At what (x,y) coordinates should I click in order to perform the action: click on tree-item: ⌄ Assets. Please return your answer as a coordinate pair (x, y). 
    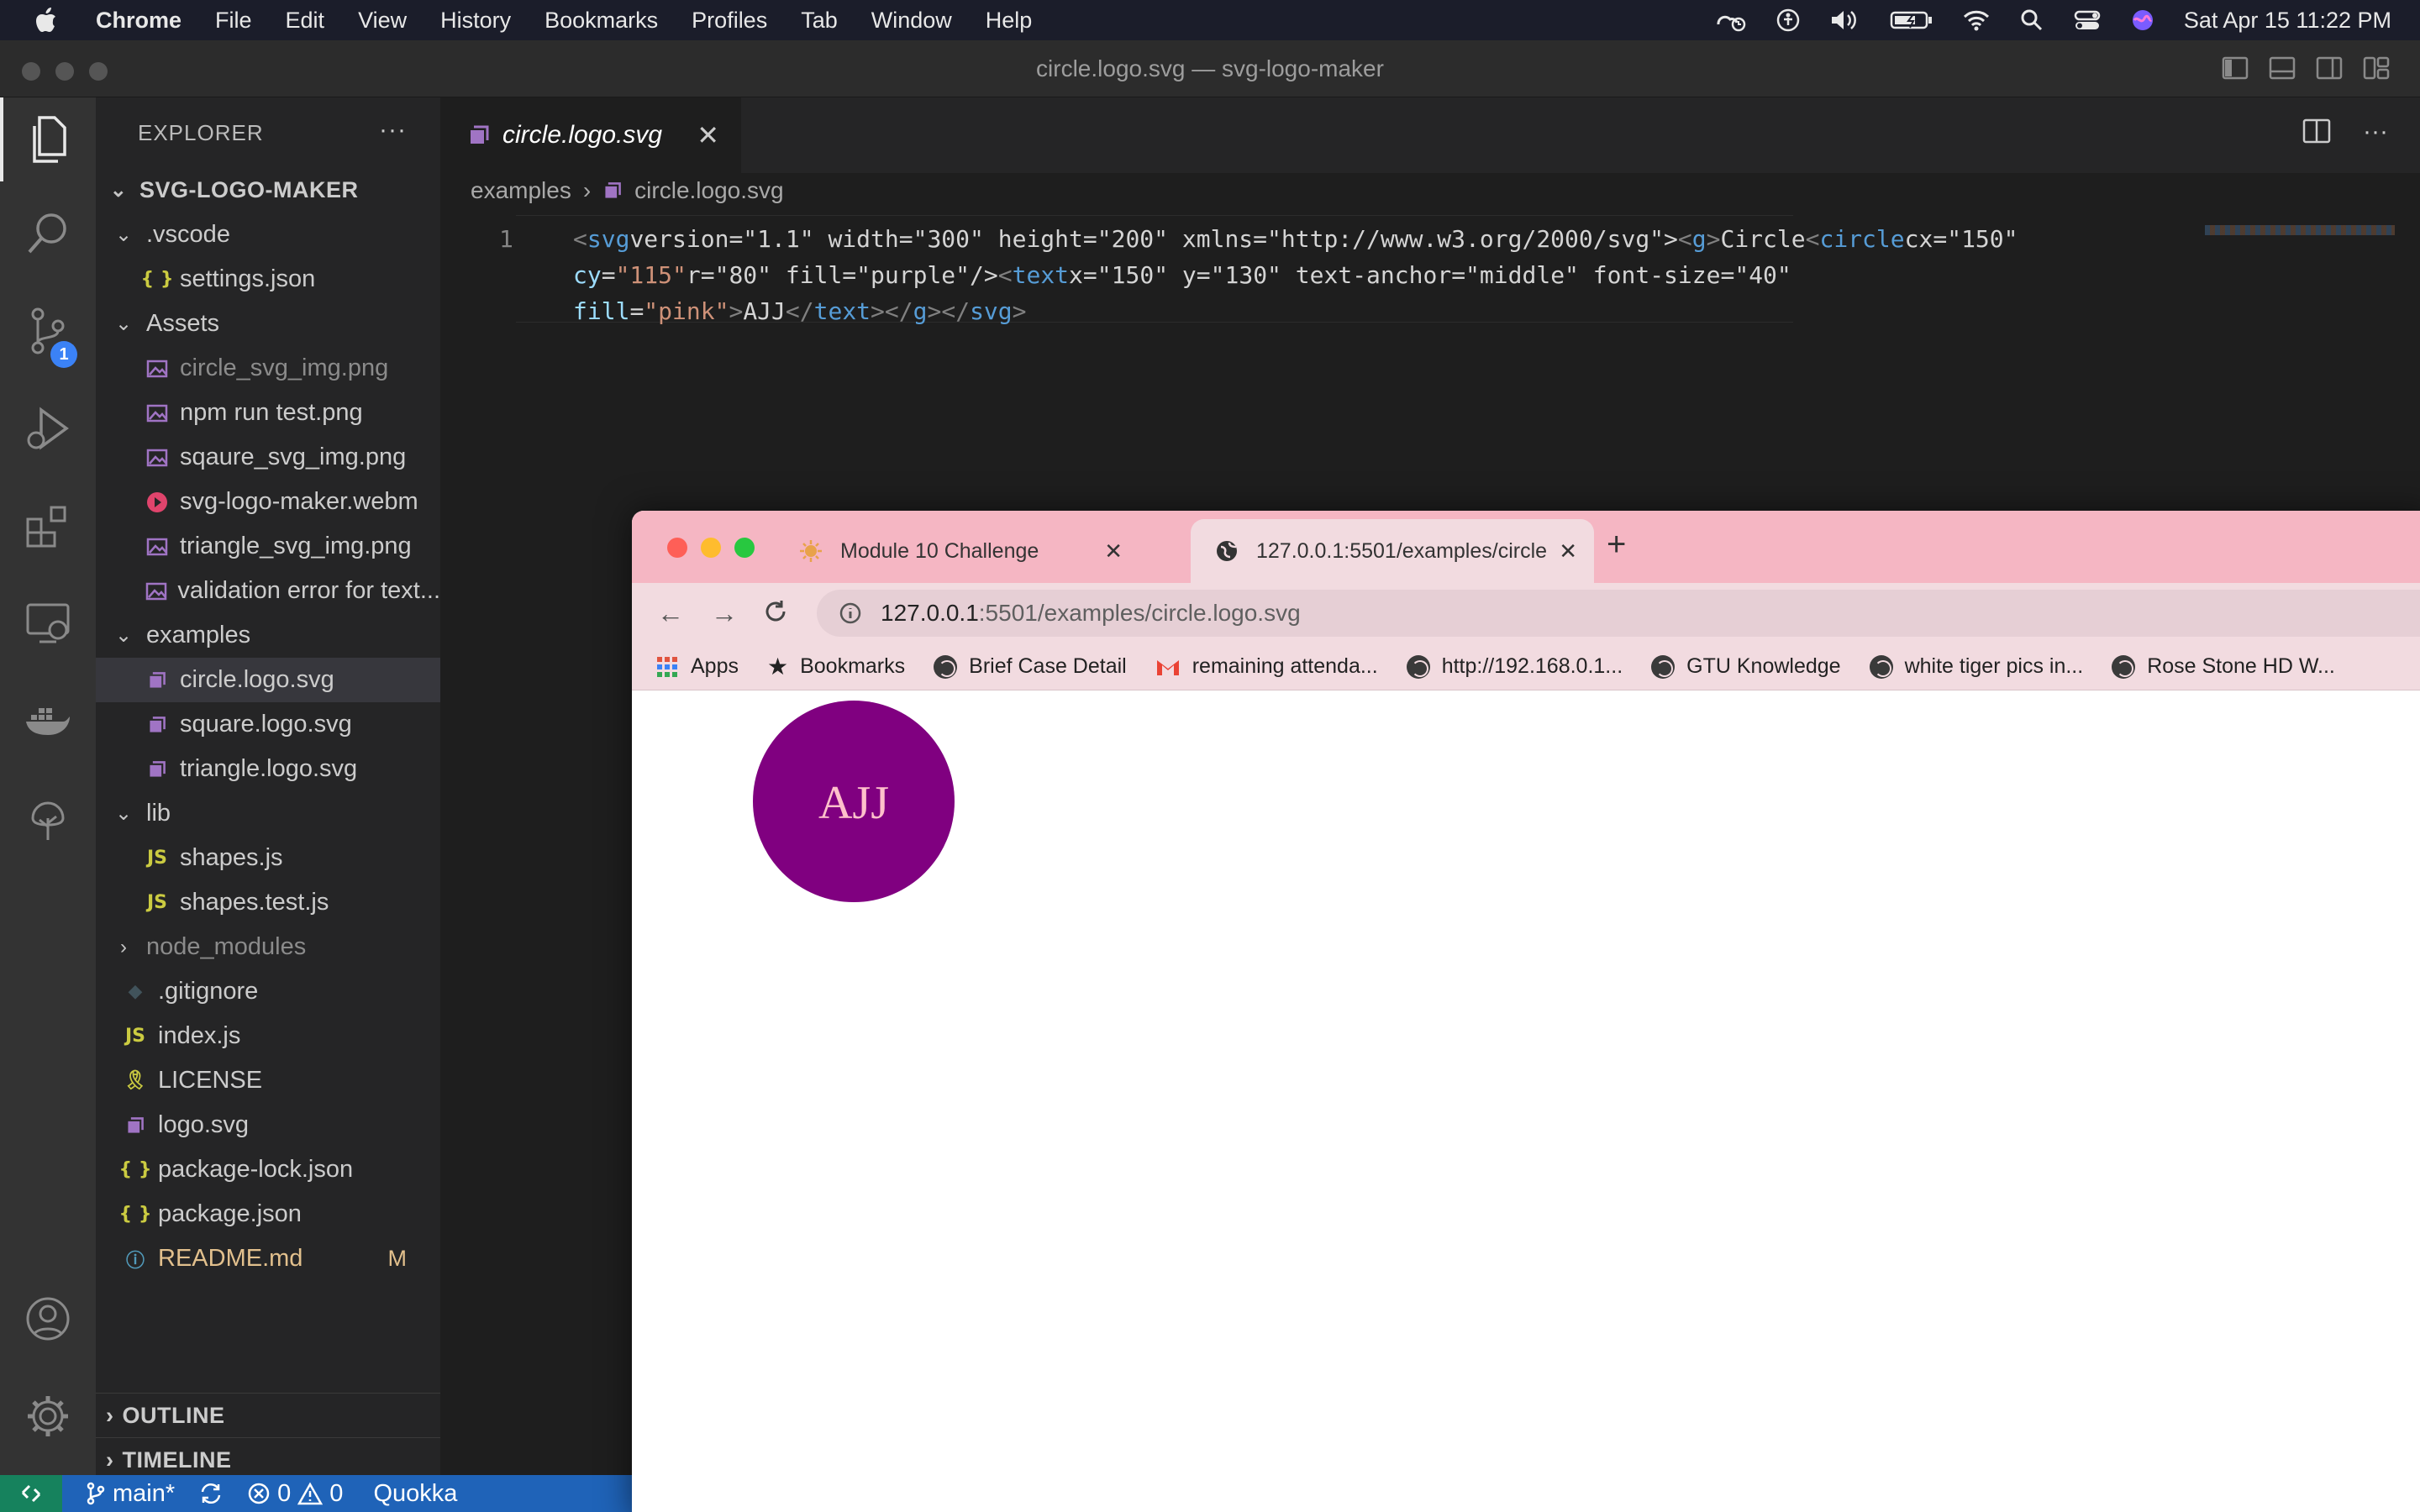
    Looking at the image, I should click on (268, 324).